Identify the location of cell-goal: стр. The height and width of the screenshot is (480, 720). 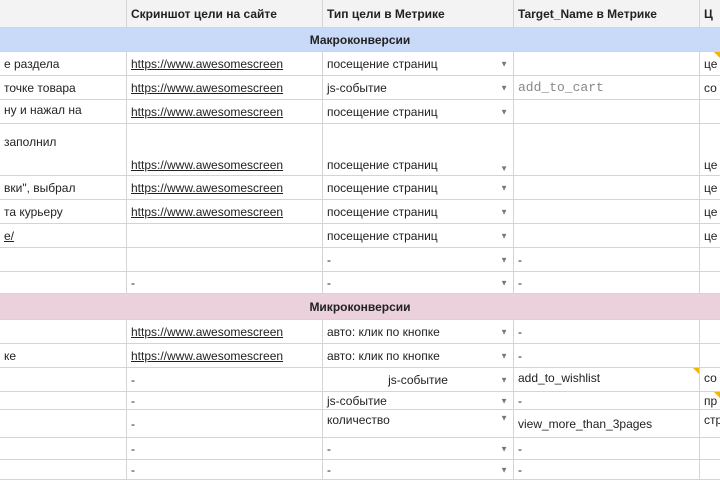
(710, 424).